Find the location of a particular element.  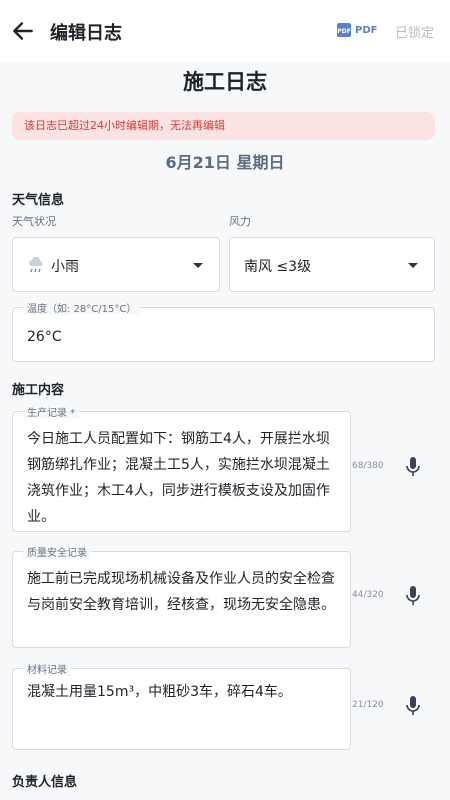

temperature-field: 温度（如: 28°C/15°C） 26°C is located at coordinates (223, 331).